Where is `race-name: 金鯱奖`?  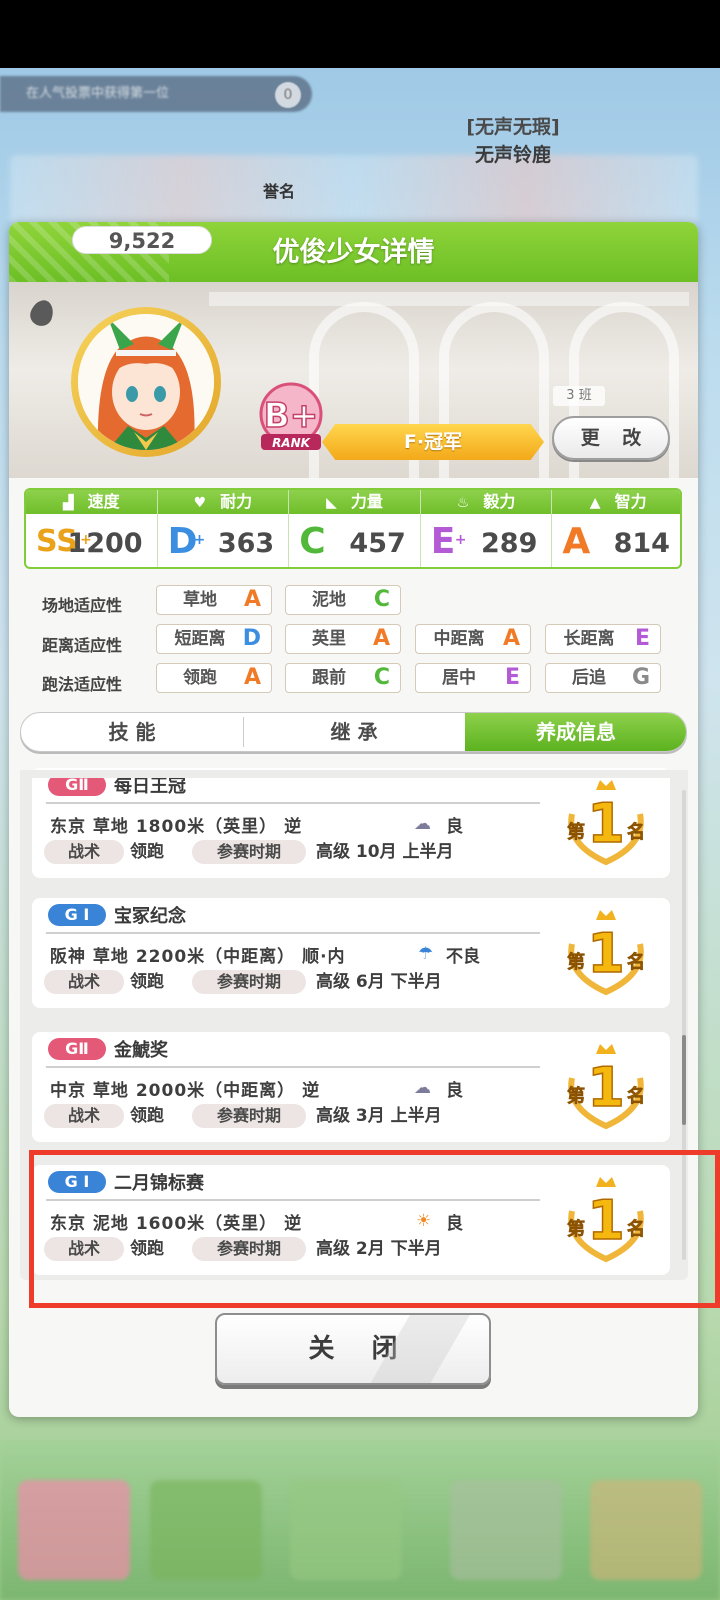
race-name: 金鯱奖 is located at coordinates (141, 1050).